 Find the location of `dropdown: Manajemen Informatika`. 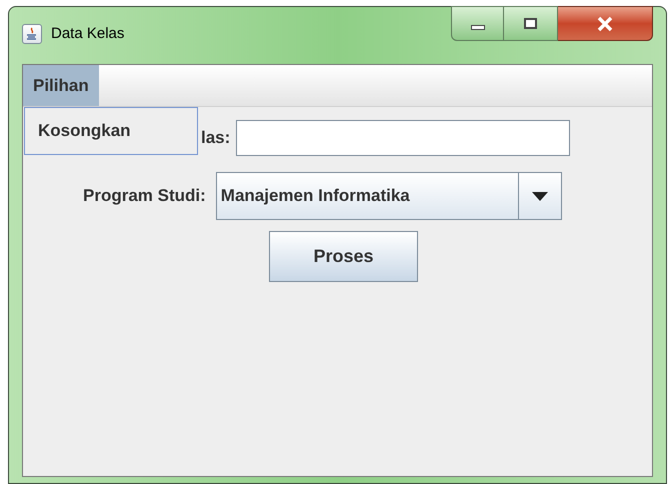

dropdown: Manajemen Informatika is located at coordinates (389, 196).